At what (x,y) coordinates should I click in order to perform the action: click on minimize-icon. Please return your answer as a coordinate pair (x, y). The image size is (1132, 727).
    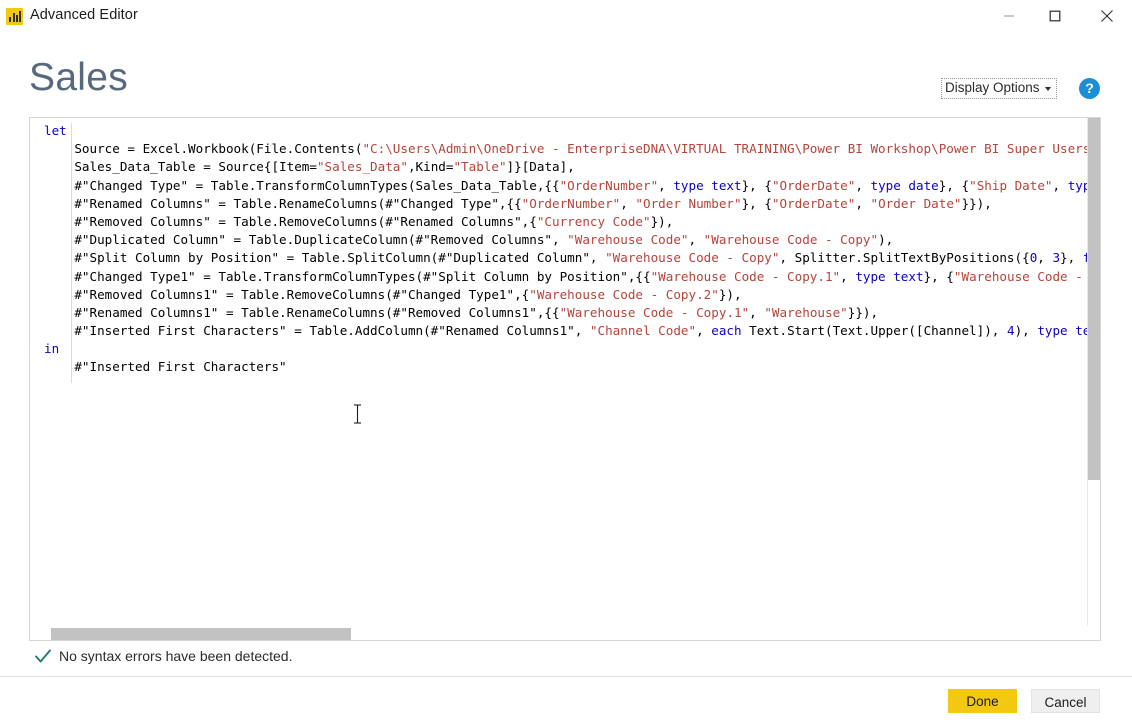
    Looking at the image, I should click on (1009, 15).